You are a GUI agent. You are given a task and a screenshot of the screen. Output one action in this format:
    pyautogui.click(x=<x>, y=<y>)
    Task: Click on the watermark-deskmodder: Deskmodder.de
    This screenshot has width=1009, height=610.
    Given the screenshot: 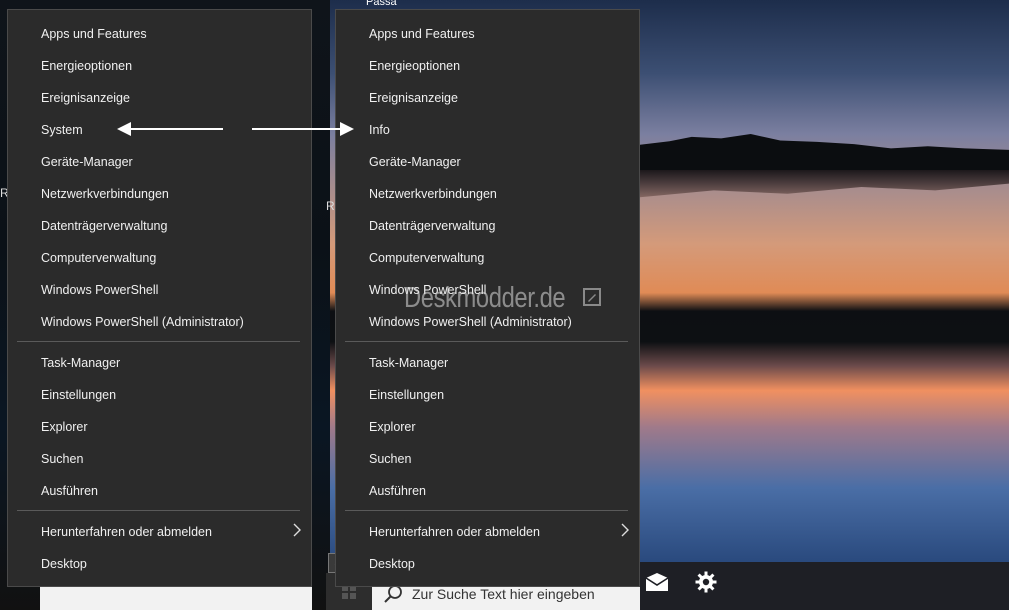 What is the action you would take?
    pyautogui.click(x=485, y=298)
    